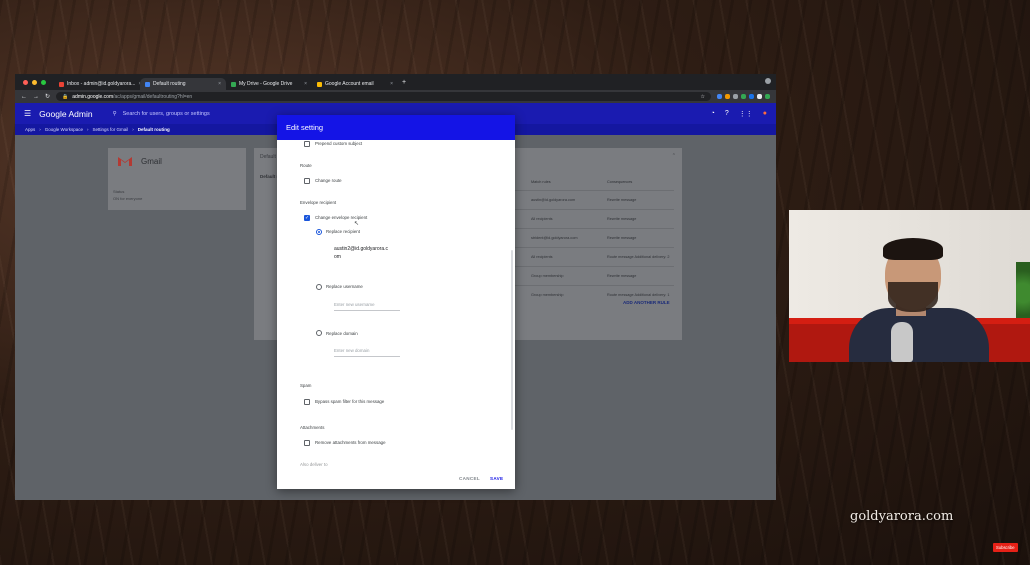 This screenshot has height=565, width=1030. What do you see at coordinates (307, 402) in the screenshot?
I see `bypass-spam-checkbox` at bounding box center [307, 402].